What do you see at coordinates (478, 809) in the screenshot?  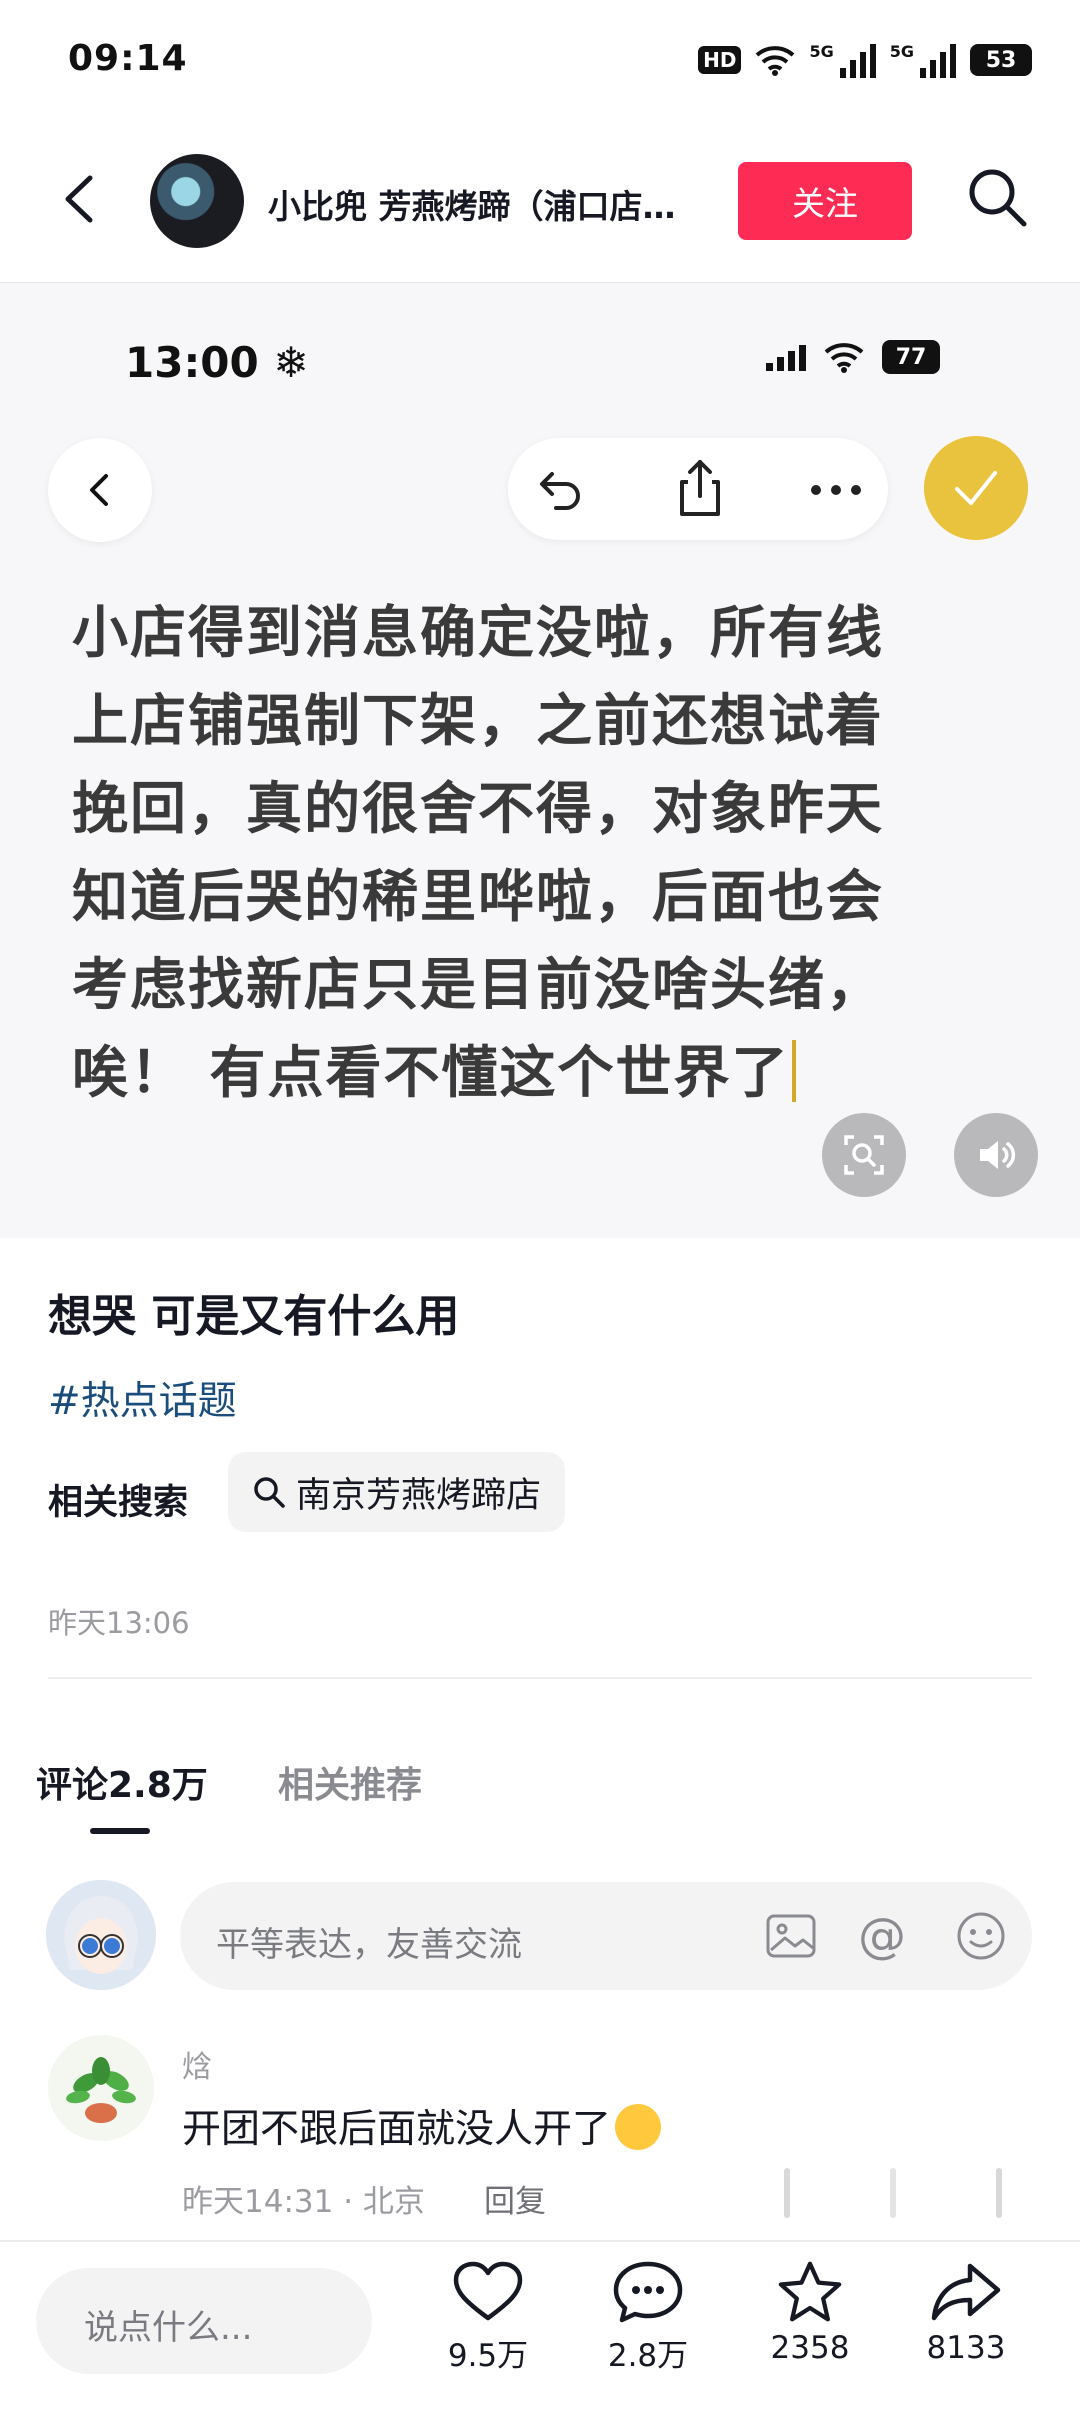 I see `note-line: 挽回，真的很舍不得，对象昨天` at bounding box center [478, 809].